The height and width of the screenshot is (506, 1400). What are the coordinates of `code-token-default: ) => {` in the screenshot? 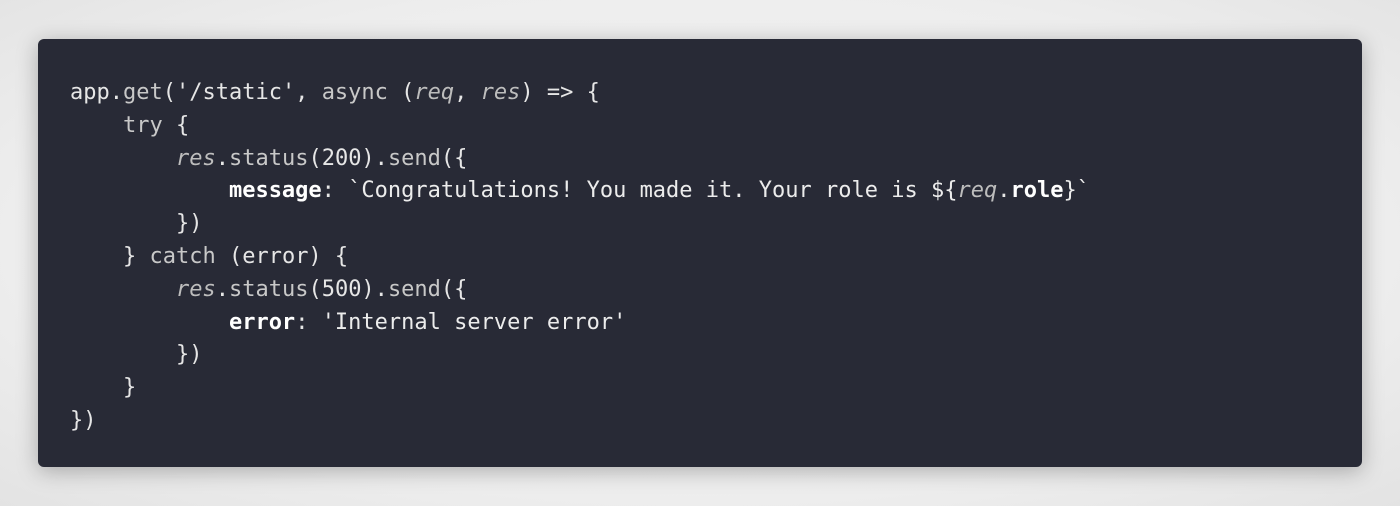 It's located at (560, 92).